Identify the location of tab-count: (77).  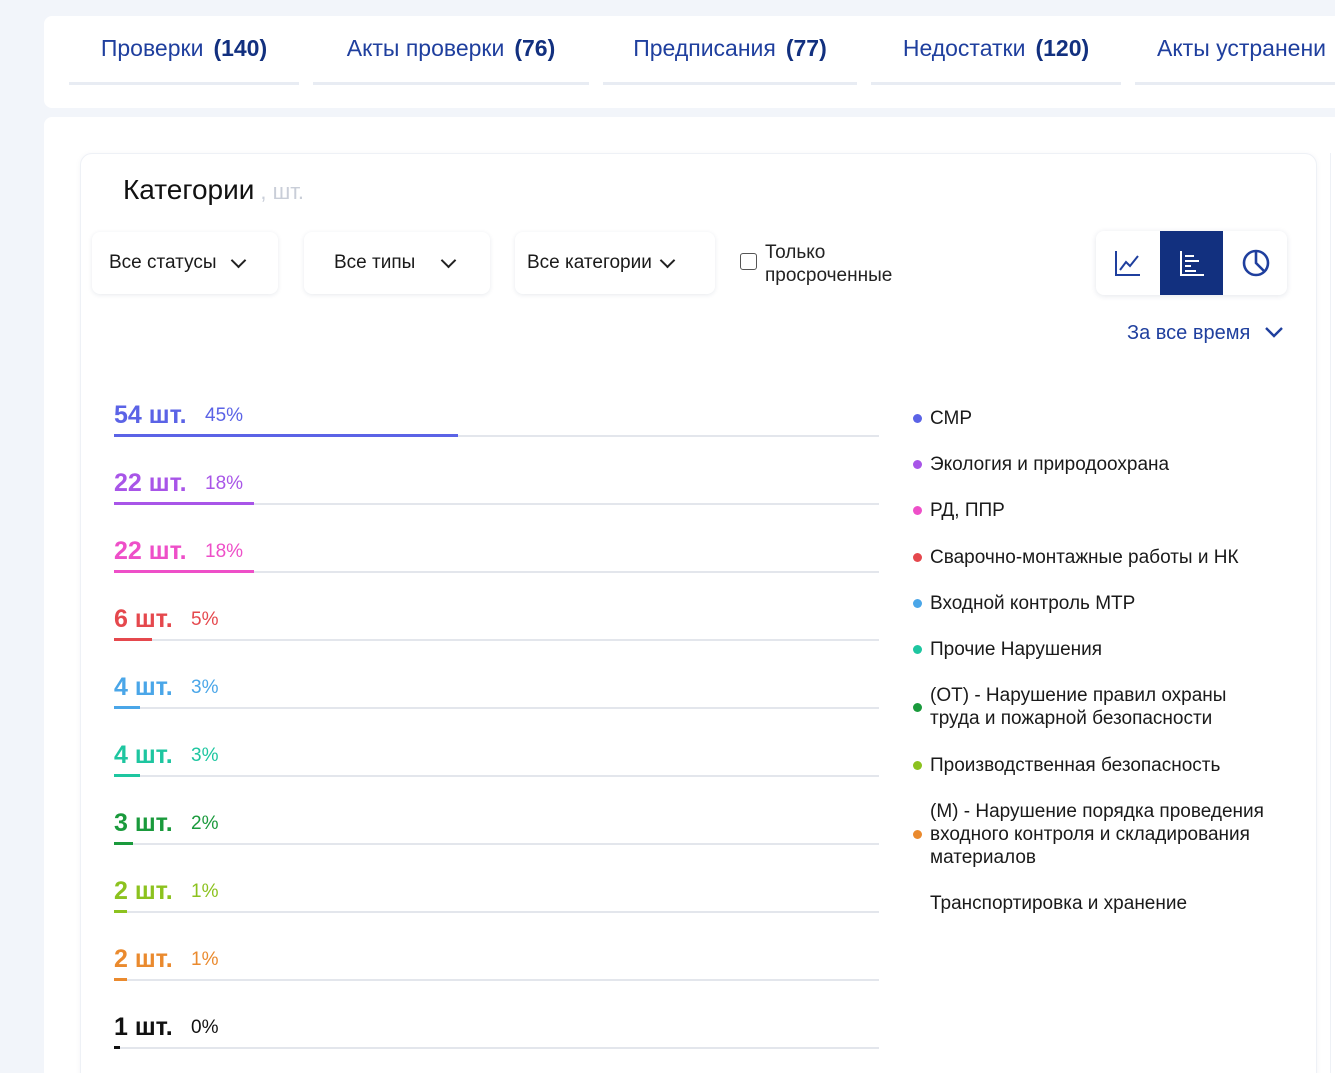
(806, 48).